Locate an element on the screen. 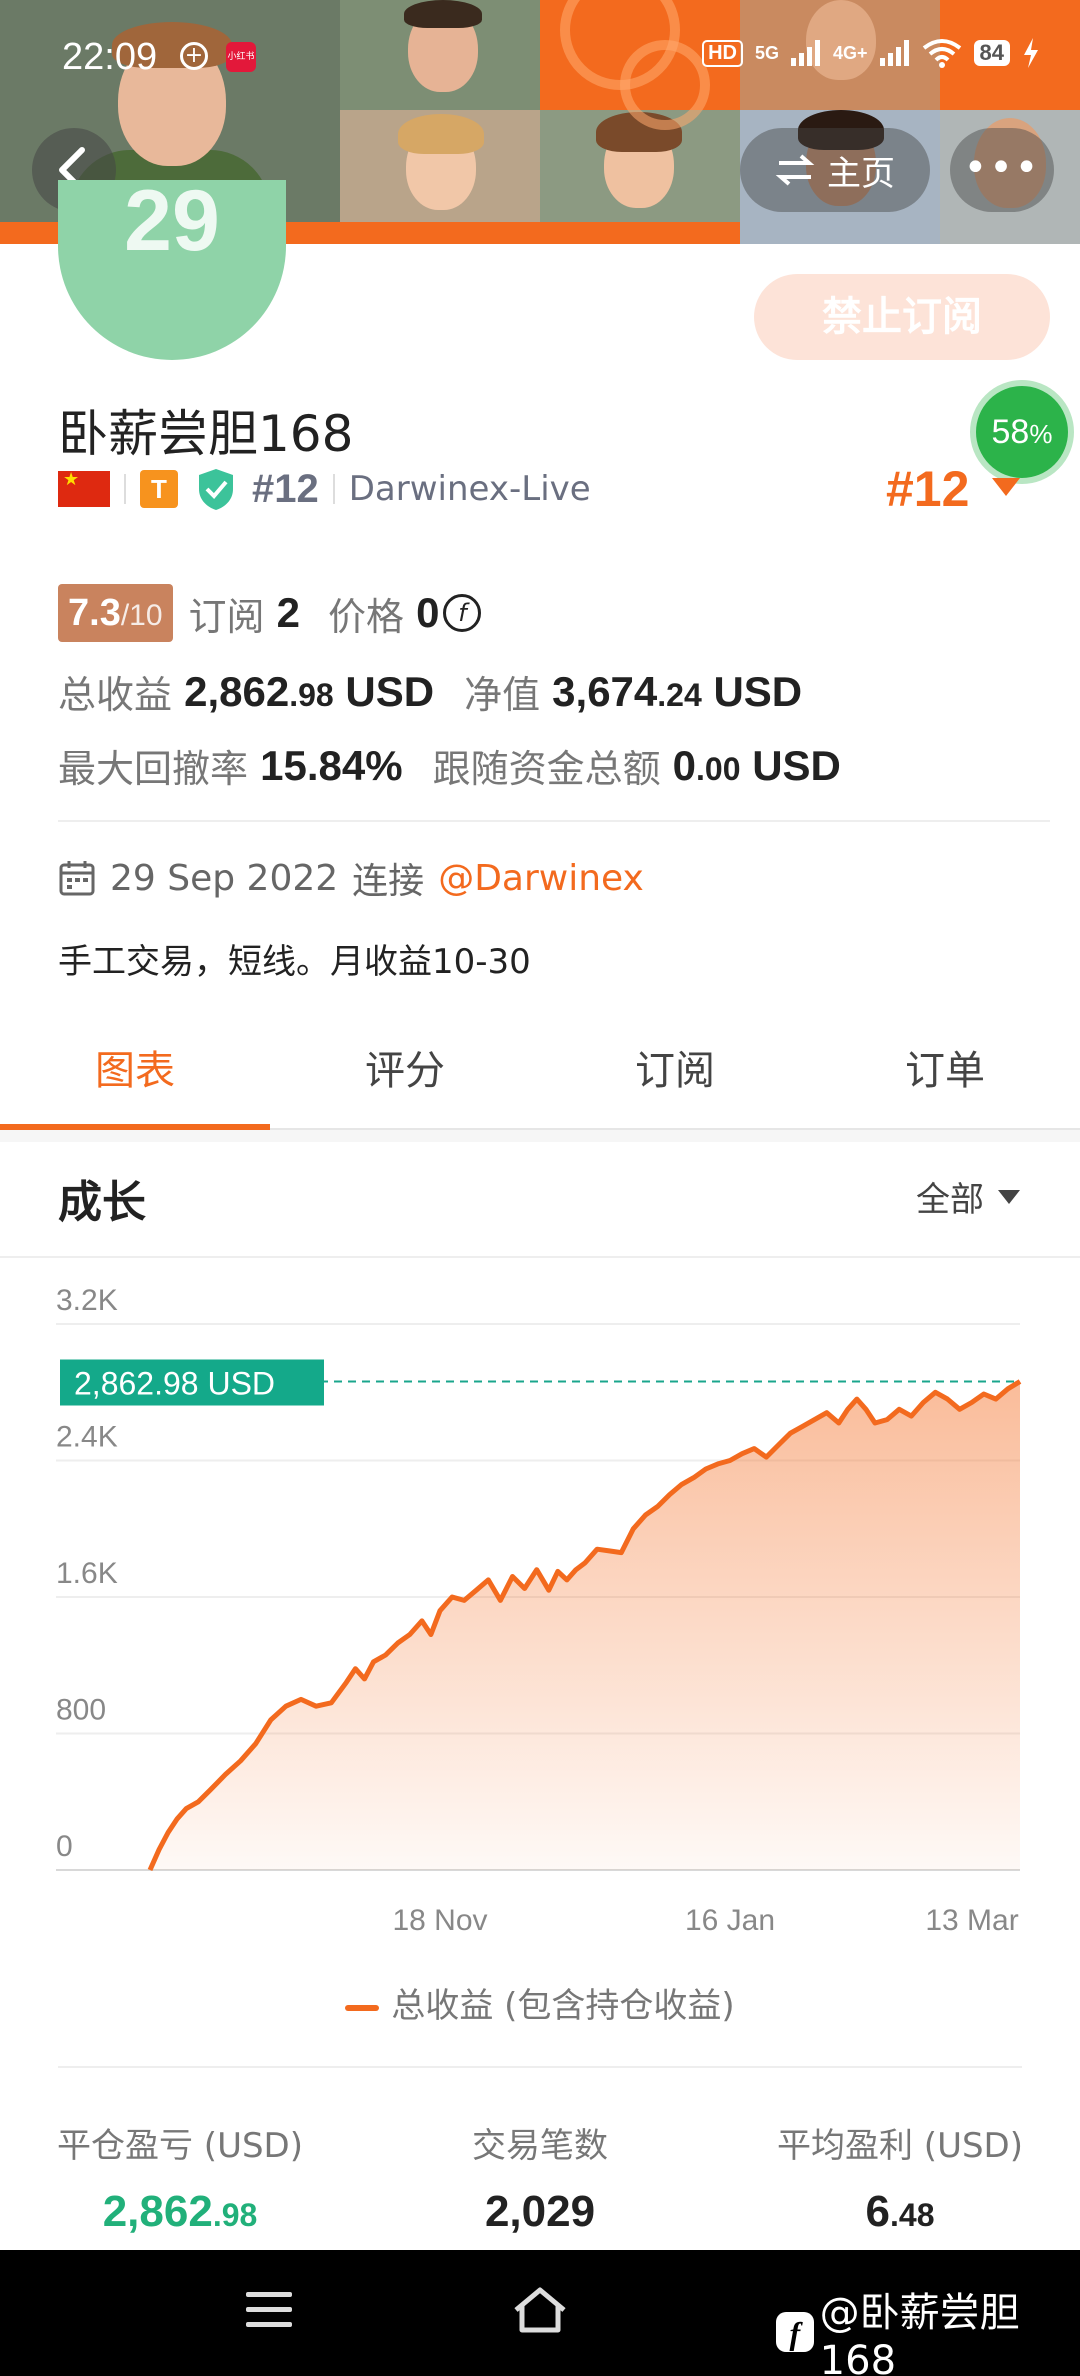 This screenshot has height=2376, width=1080. broker-mention-link: @Darwinex is located at coordinates (541, 878).